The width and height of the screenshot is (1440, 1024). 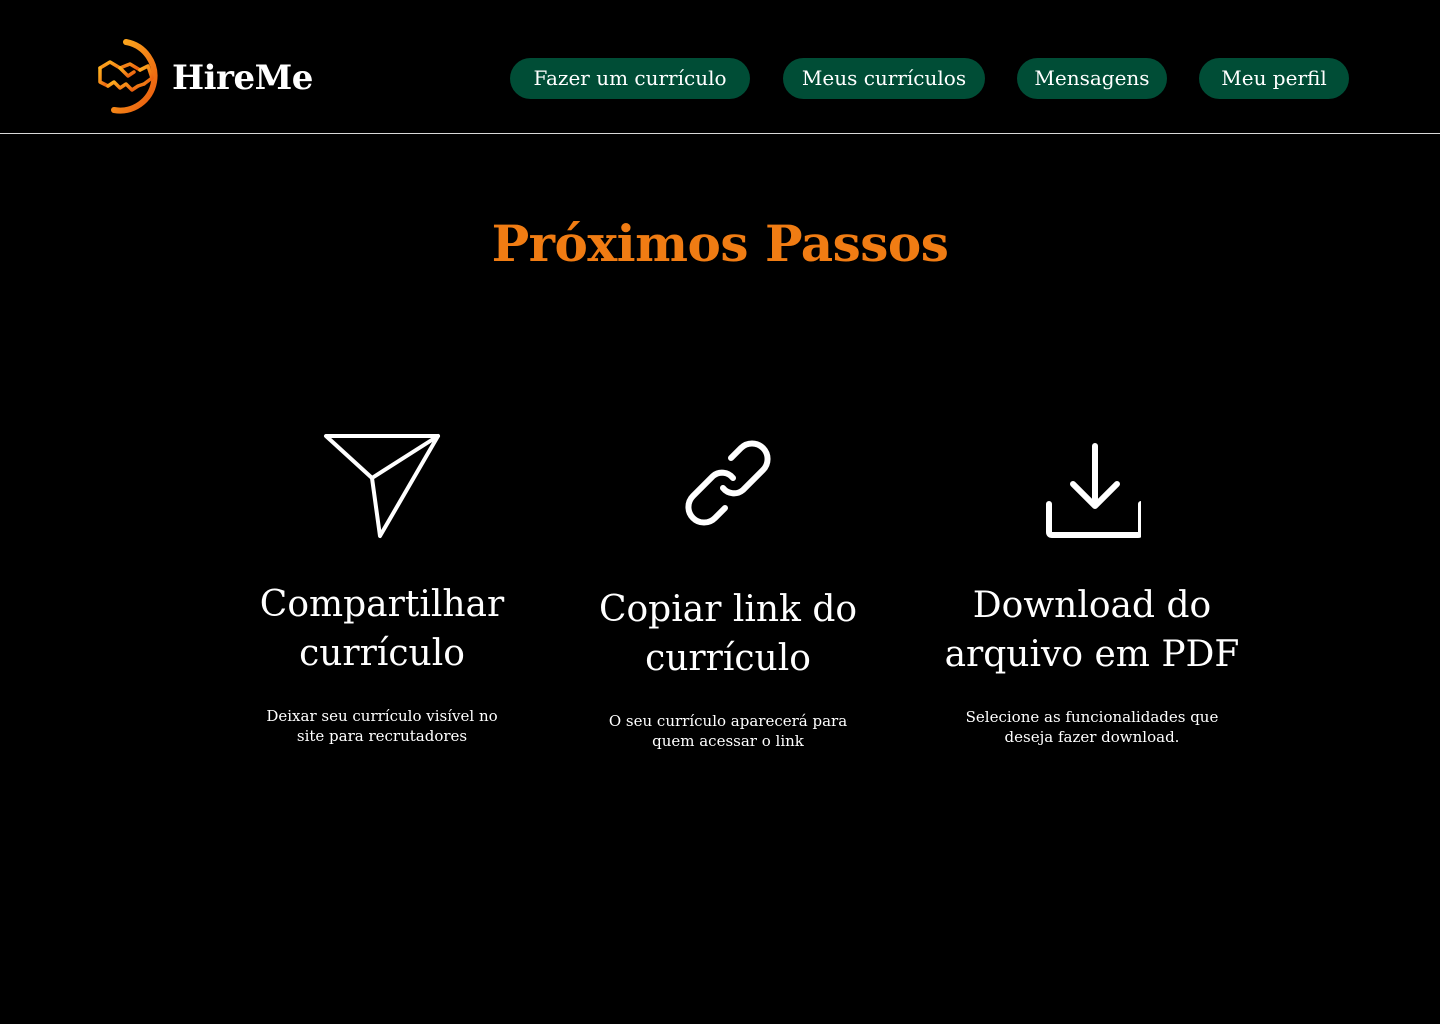 What do you see at coordinates (884, 78) in the screenshot?
I see `nav-my-resumes-button: Meus currículos` at bounding box center [884, 78].